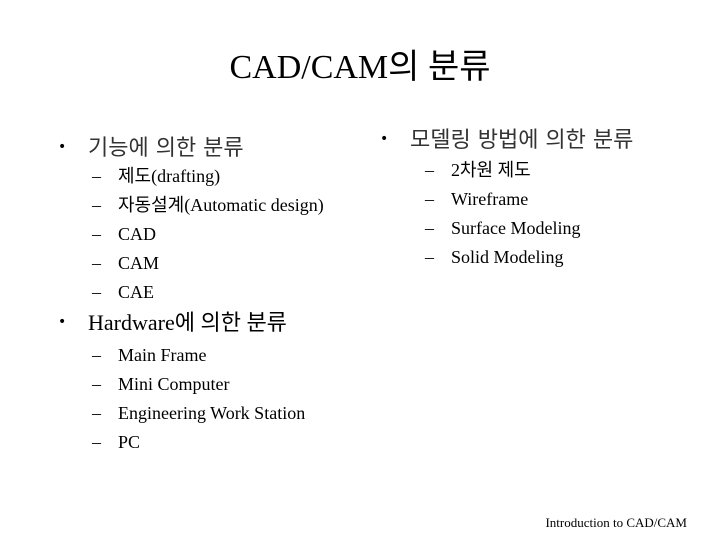 The width and height of the screenshot is (720, 540). Describe the element at coordinates (208, 205) in the screenshot. I see `list-item: – 자동설계(Automatic design)` at that location.